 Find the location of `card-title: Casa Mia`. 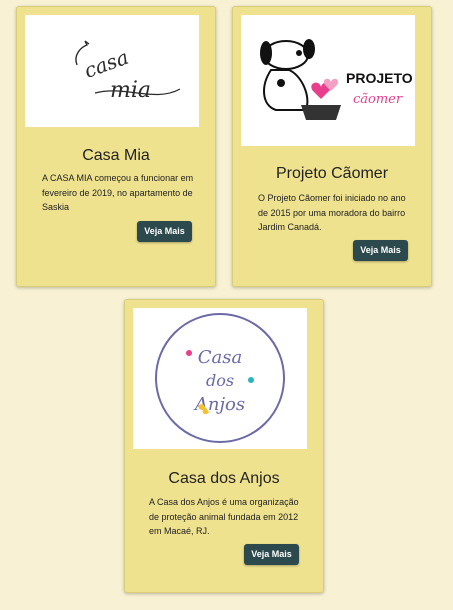

card-title: Casa Mia is located at coordinates (116, 155).